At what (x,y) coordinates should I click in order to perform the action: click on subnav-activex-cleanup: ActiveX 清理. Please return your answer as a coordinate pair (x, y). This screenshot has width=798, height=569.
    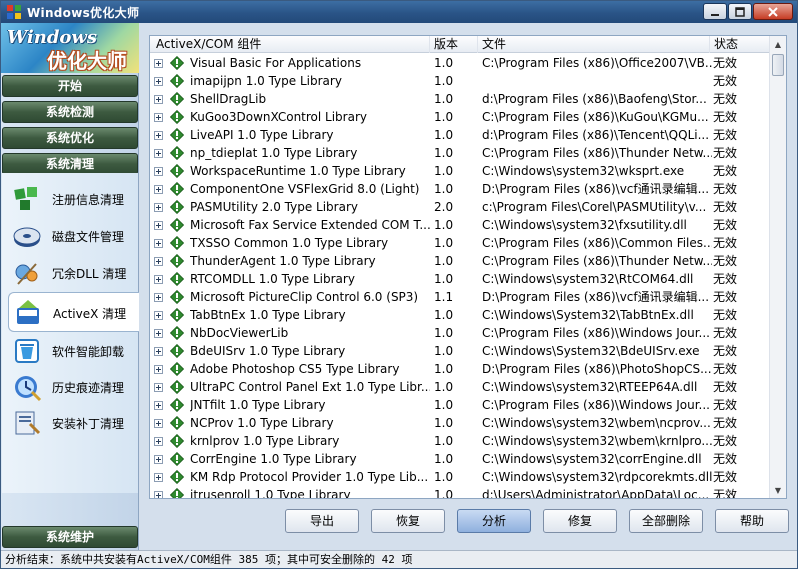
    Looking at the image, I should click on (73, 312).